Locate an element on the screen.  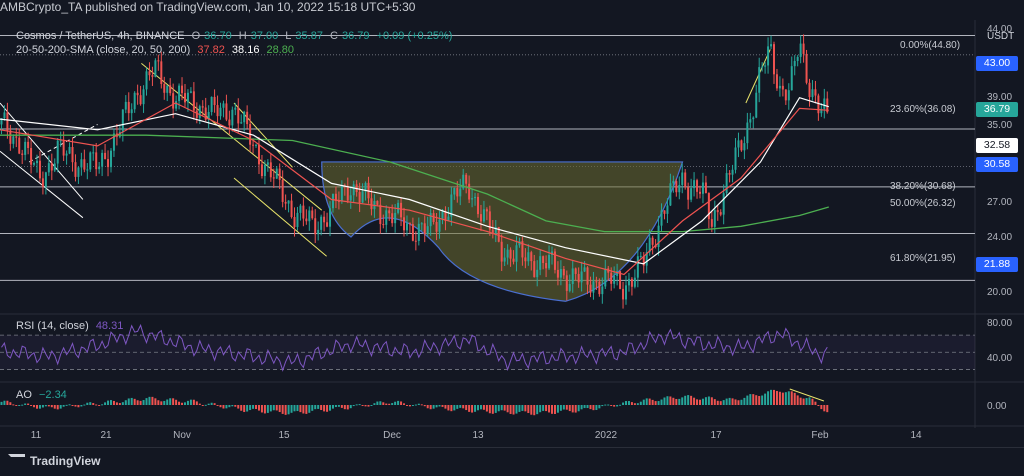
ao-legend: AO −2.34 is located at coordinates (43, 395).